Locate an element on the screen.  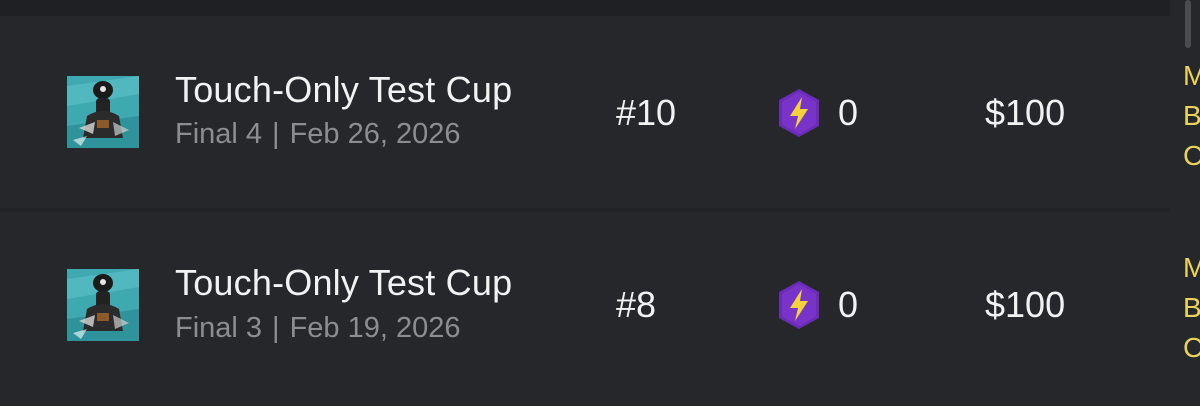
tournament-meta: Final 4 | Feb 26, 2026 is located at coordinates (318, 134).